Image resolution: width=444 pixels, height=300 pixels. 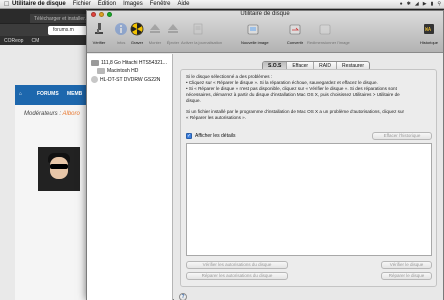 I want to click on info-line: « Réparer les autorisations »., so click(x=216, y=117).